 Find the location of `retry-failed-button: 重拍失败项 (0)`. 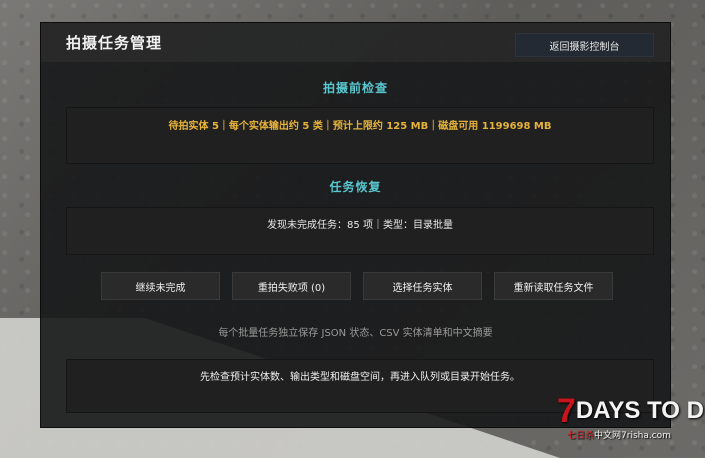

retry-failed-button: 重拍失败项 (0) is located at coordinates (291, 286).